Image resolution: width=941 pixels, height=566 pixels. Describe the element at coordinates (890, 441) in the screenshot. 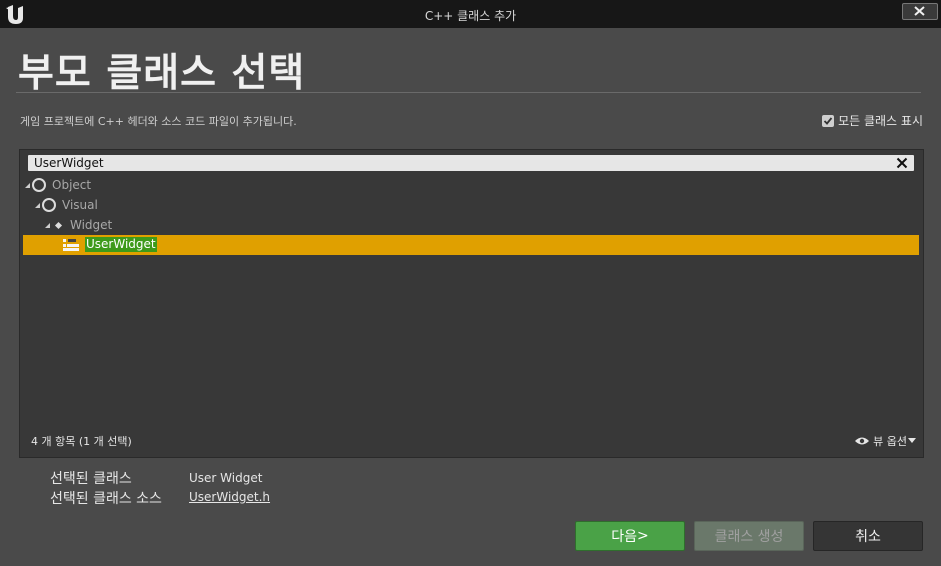

I see `view-options-label: 뷰 옵션` at that location.